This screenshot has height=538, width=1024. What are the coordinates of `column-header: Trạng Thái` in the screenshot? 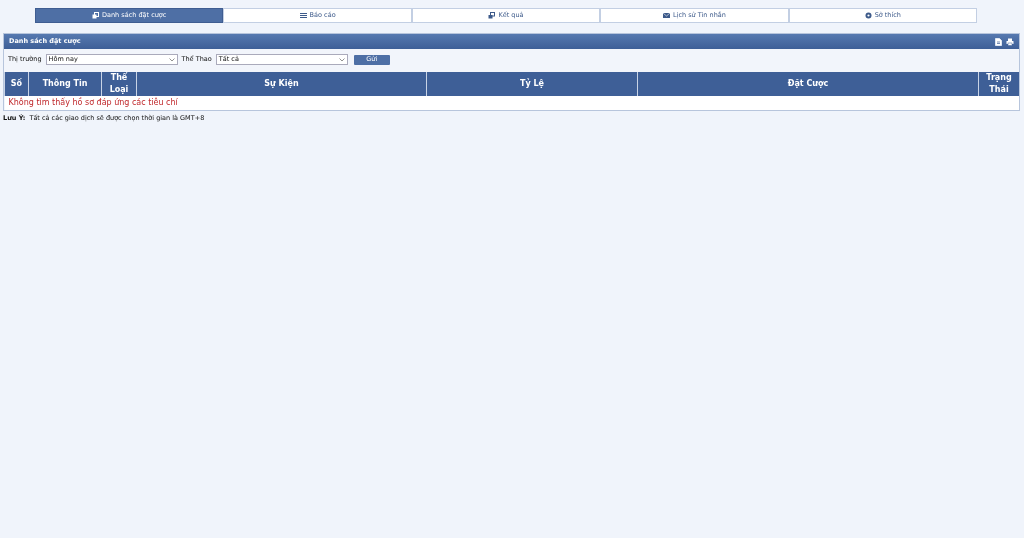 It's located at (998, 84).